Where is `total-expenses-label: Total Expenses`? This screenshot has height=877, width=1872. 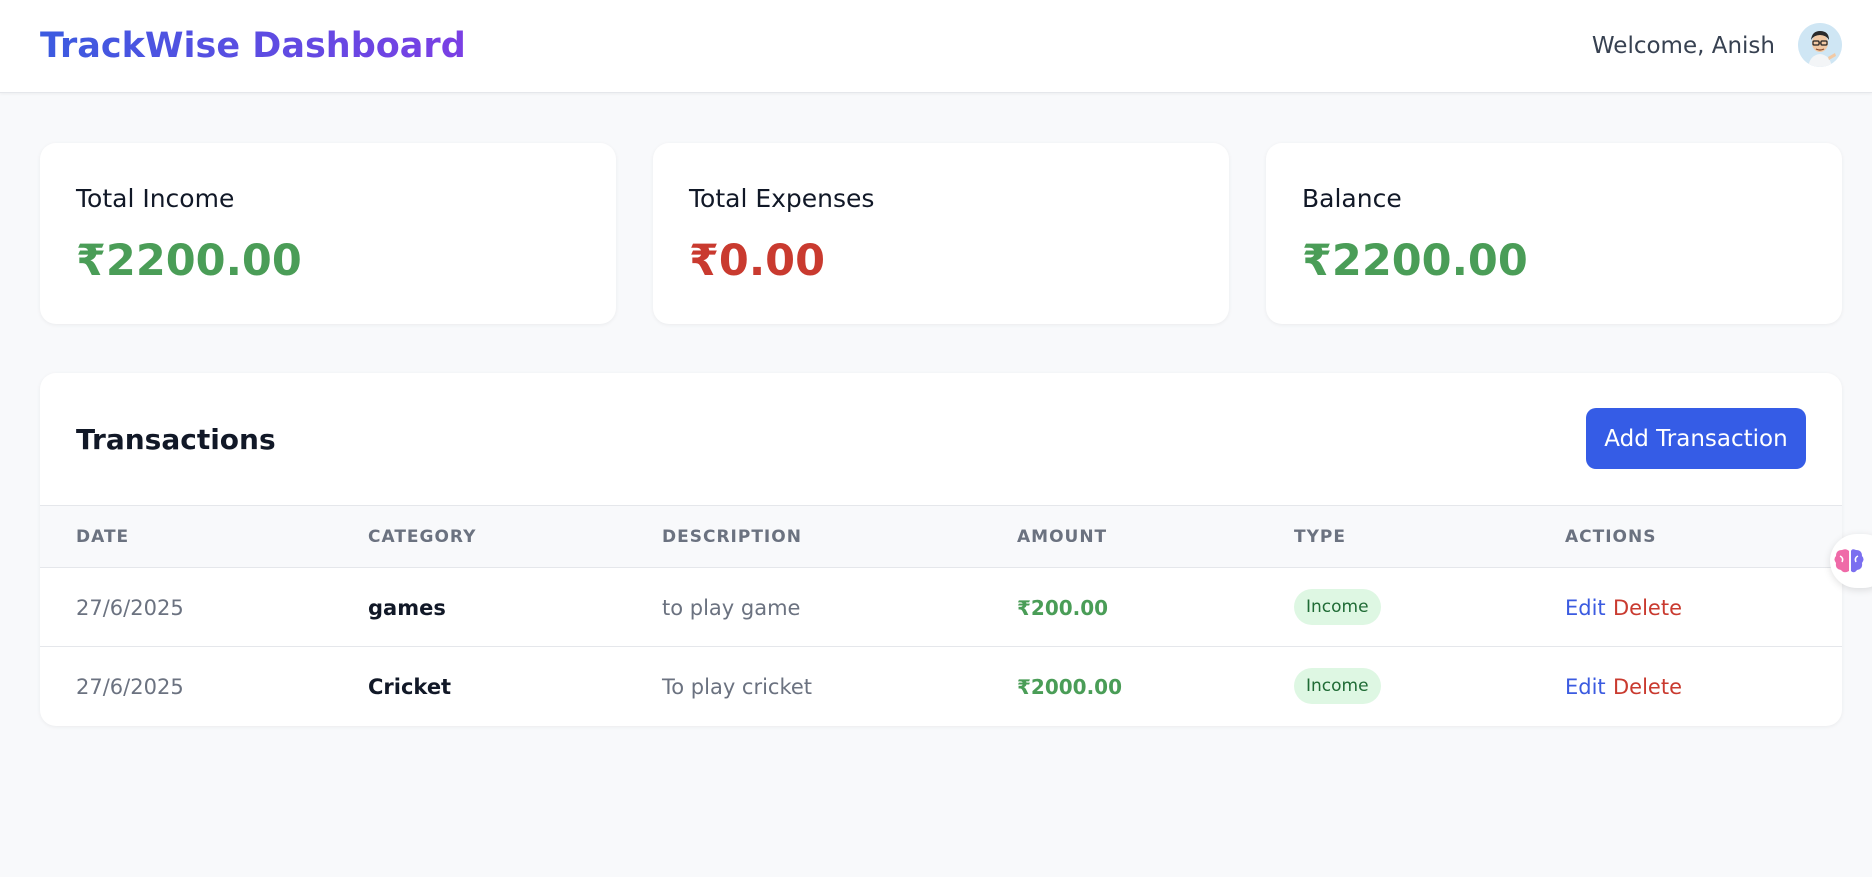 total-expenses-label: Total Expenses is located at coordinates (782, 198).